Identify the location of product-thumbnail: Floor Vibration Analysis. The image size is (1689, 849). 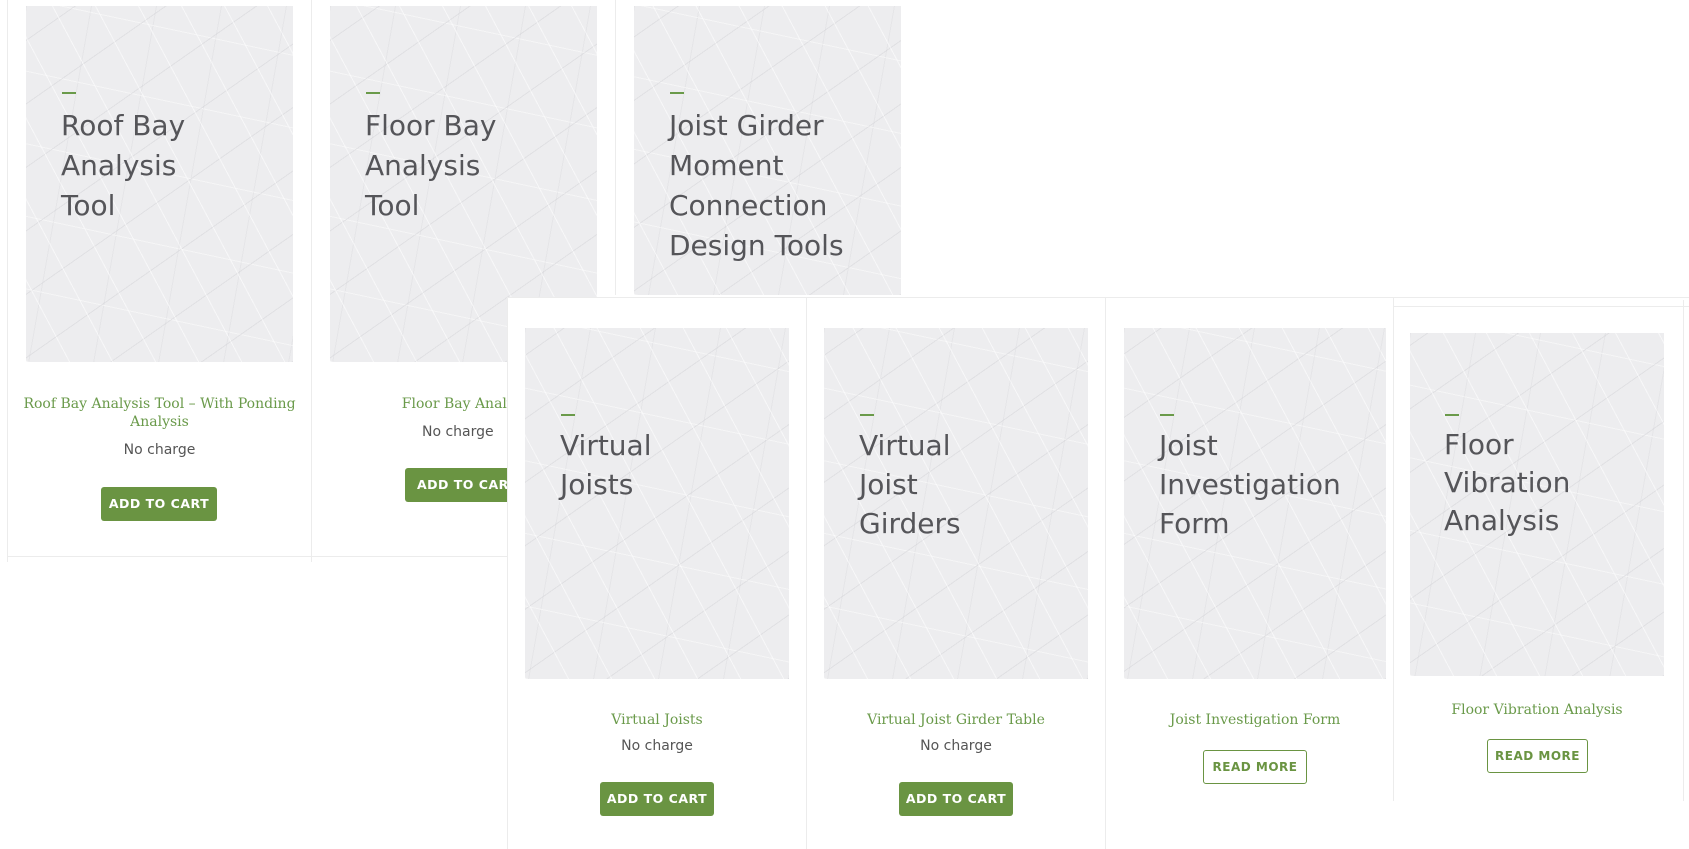
(1537, 504).